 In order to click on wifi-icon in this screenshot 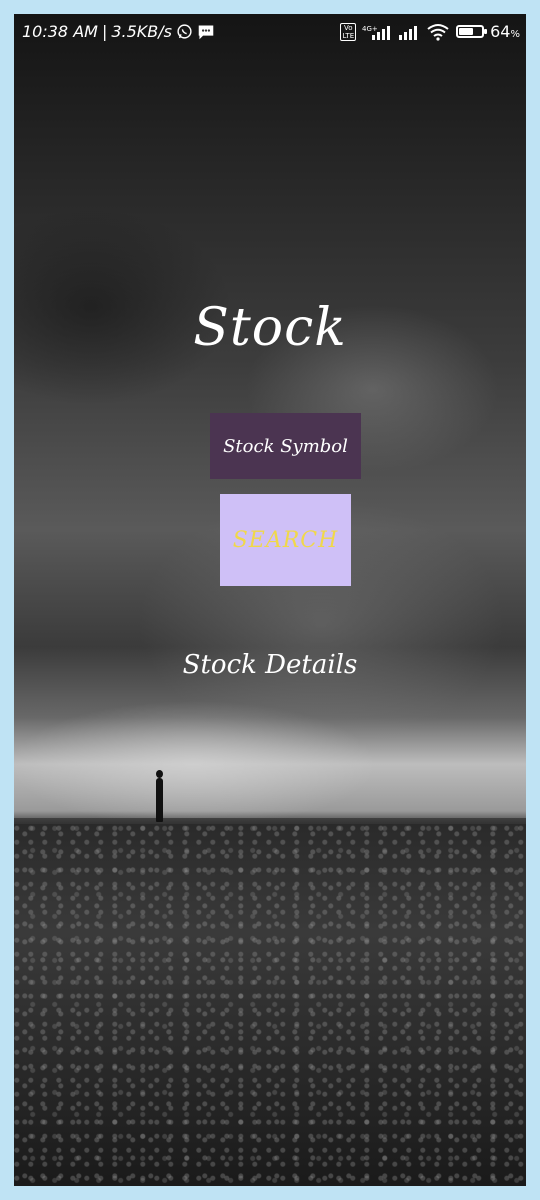, I will do `click(438, 32)`.